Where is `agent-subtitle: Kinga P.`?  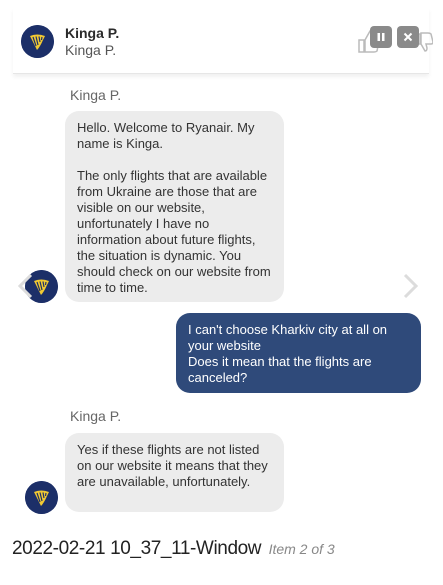 agent-subtitle: Kinga P. is located at coordinates (91, 50).